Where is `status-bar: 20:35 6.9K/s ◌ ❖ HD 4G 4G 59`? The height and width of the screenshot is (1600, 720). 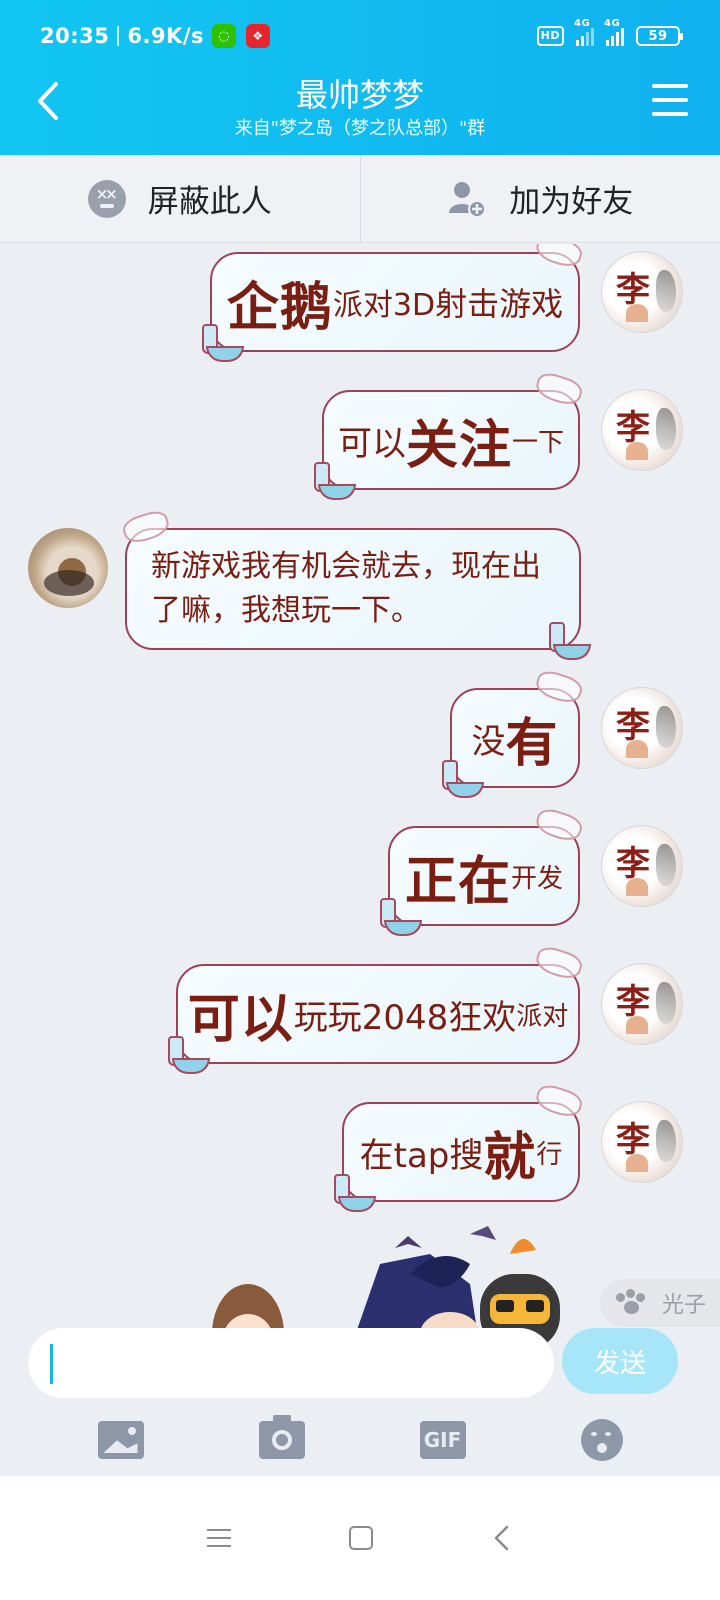 status-bar: 20:35 6.9K/s ◌ ❖ HD 4G 4G 59 is located at coordinates (361, 36).